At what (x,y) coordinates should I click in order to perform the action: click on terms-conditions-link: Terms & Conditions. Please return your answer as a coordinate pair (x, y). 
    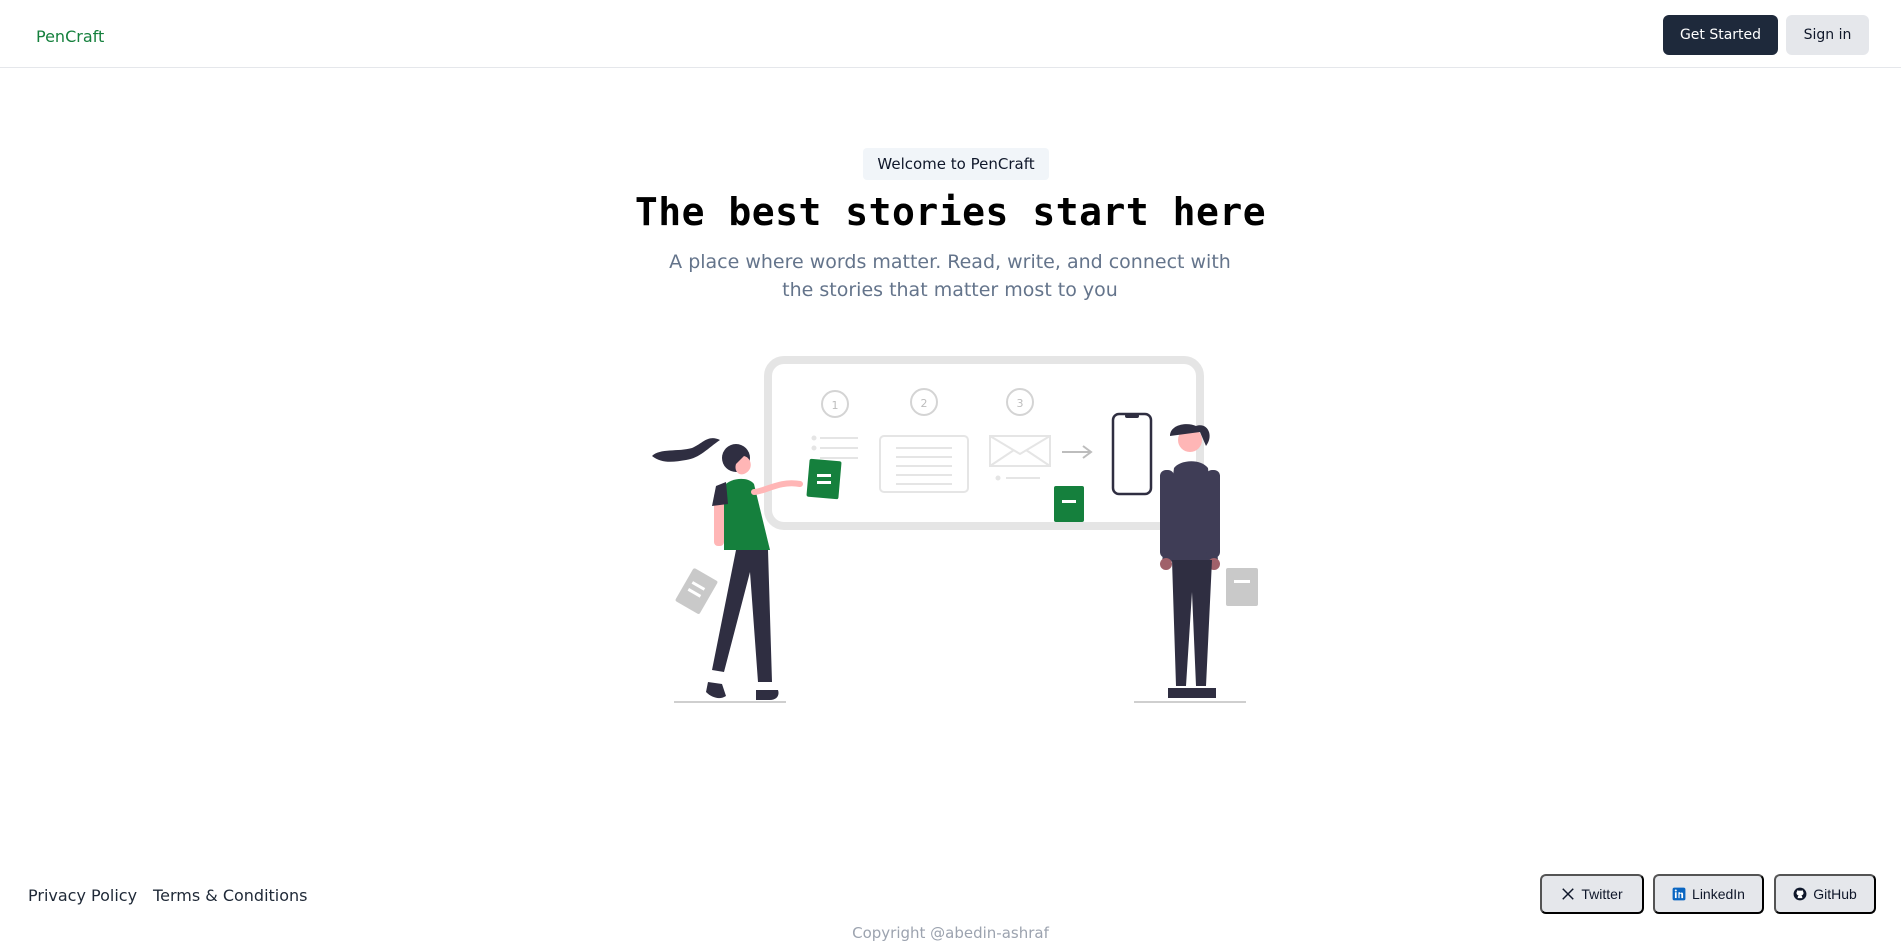
    Looking at the image, I should click on (230, 895).